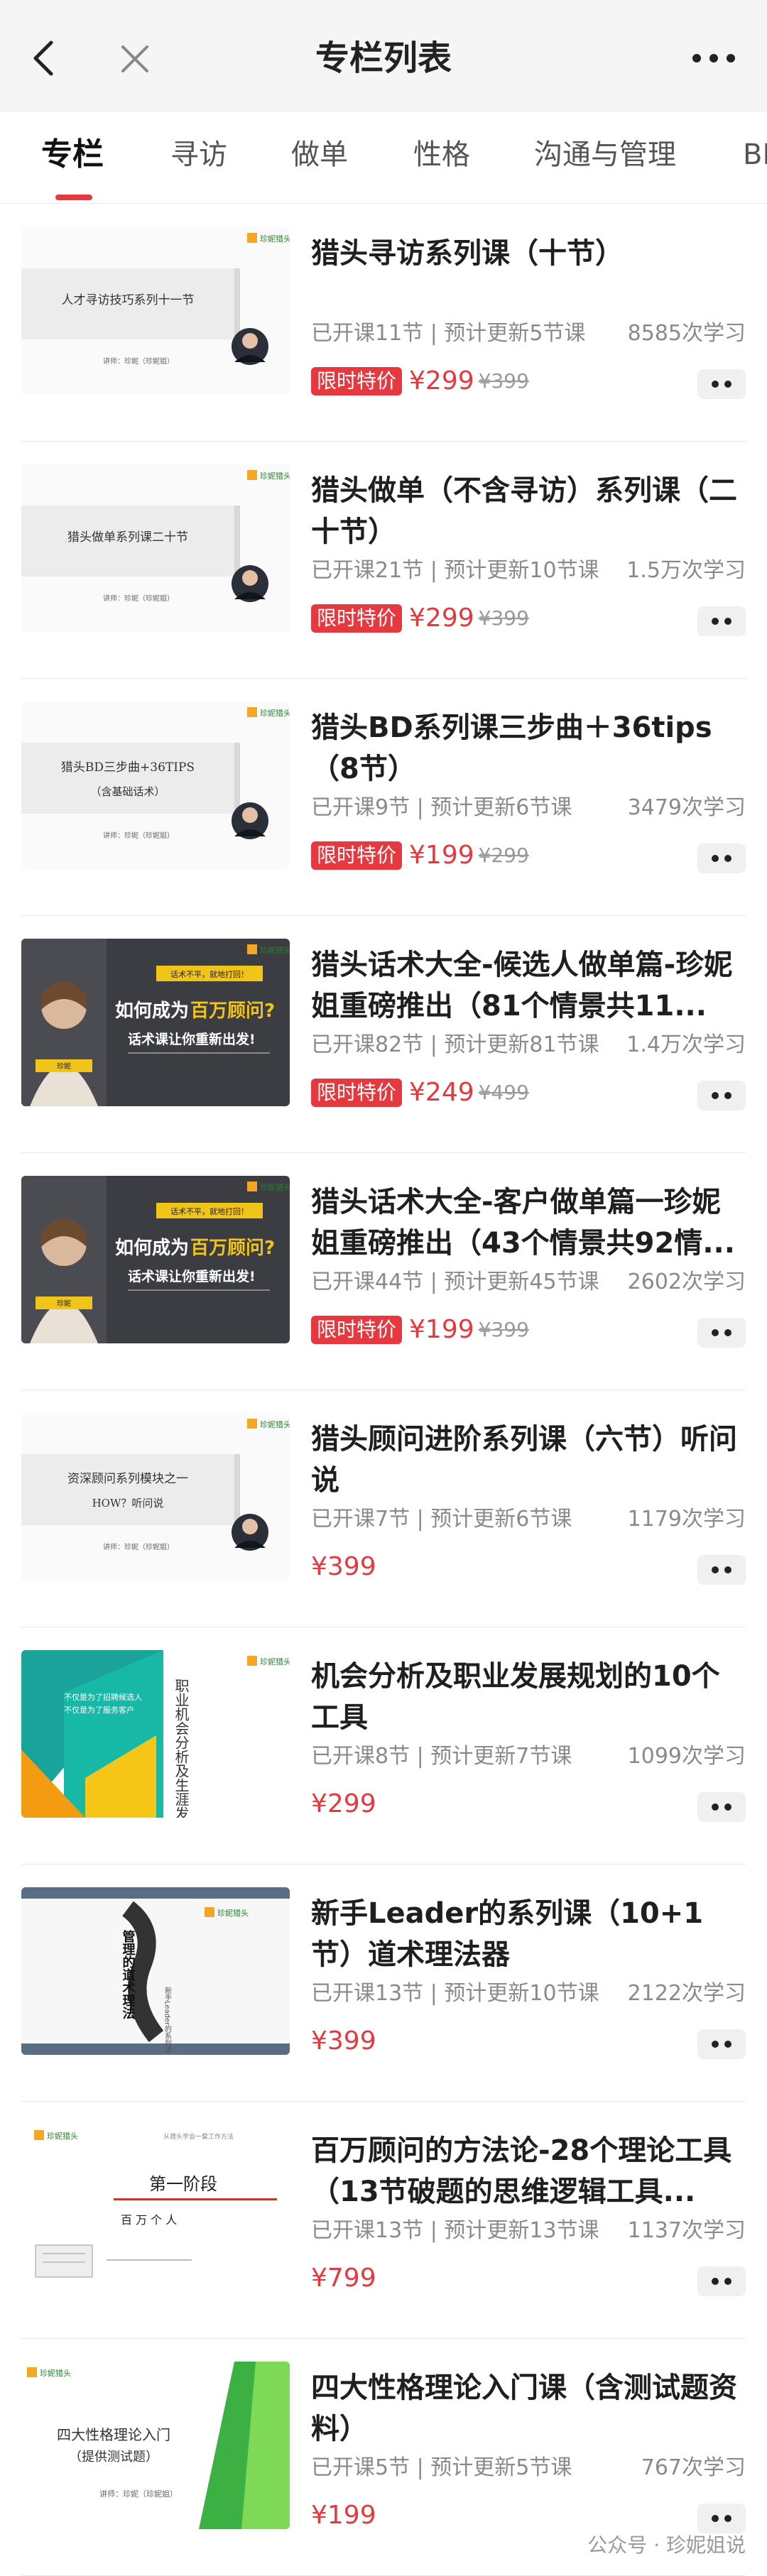 This screenshot has width=767, height=2576. What do you see at coordinates (441, 155) in the screenshot?
I see `tab-personality: 性格` at bounding box center [441, 155].